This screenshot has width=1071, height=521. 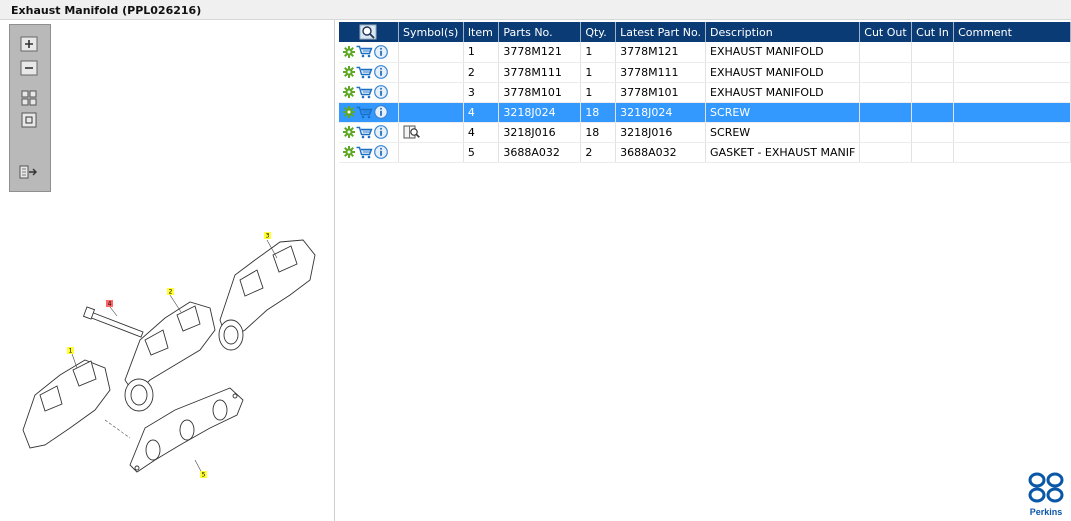 I want to click on cell-item: 1, so click(x=481, y=52).